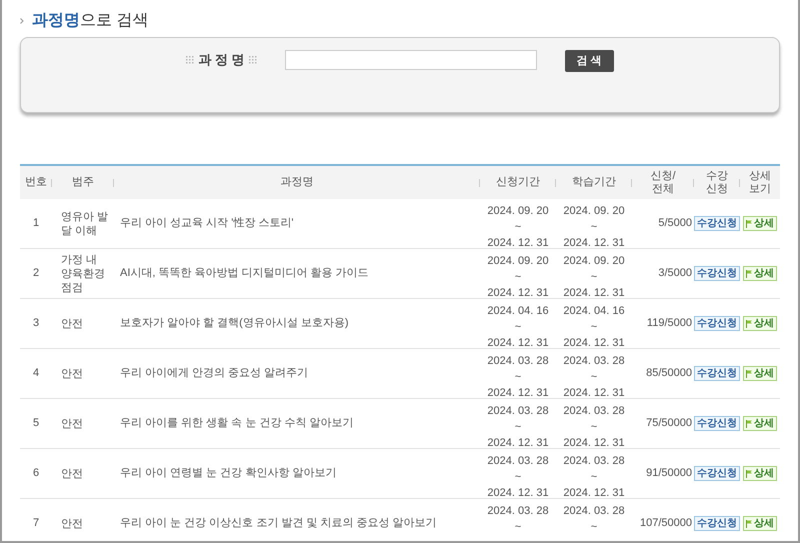  I want to click on row-number: 1, so click(36, 224).